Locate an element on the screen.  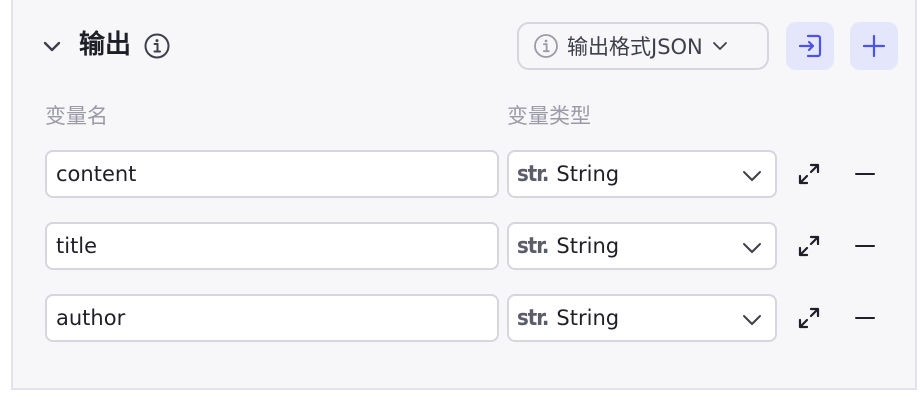
column-header-name: 变量名 is located at coordinates (76, 116).